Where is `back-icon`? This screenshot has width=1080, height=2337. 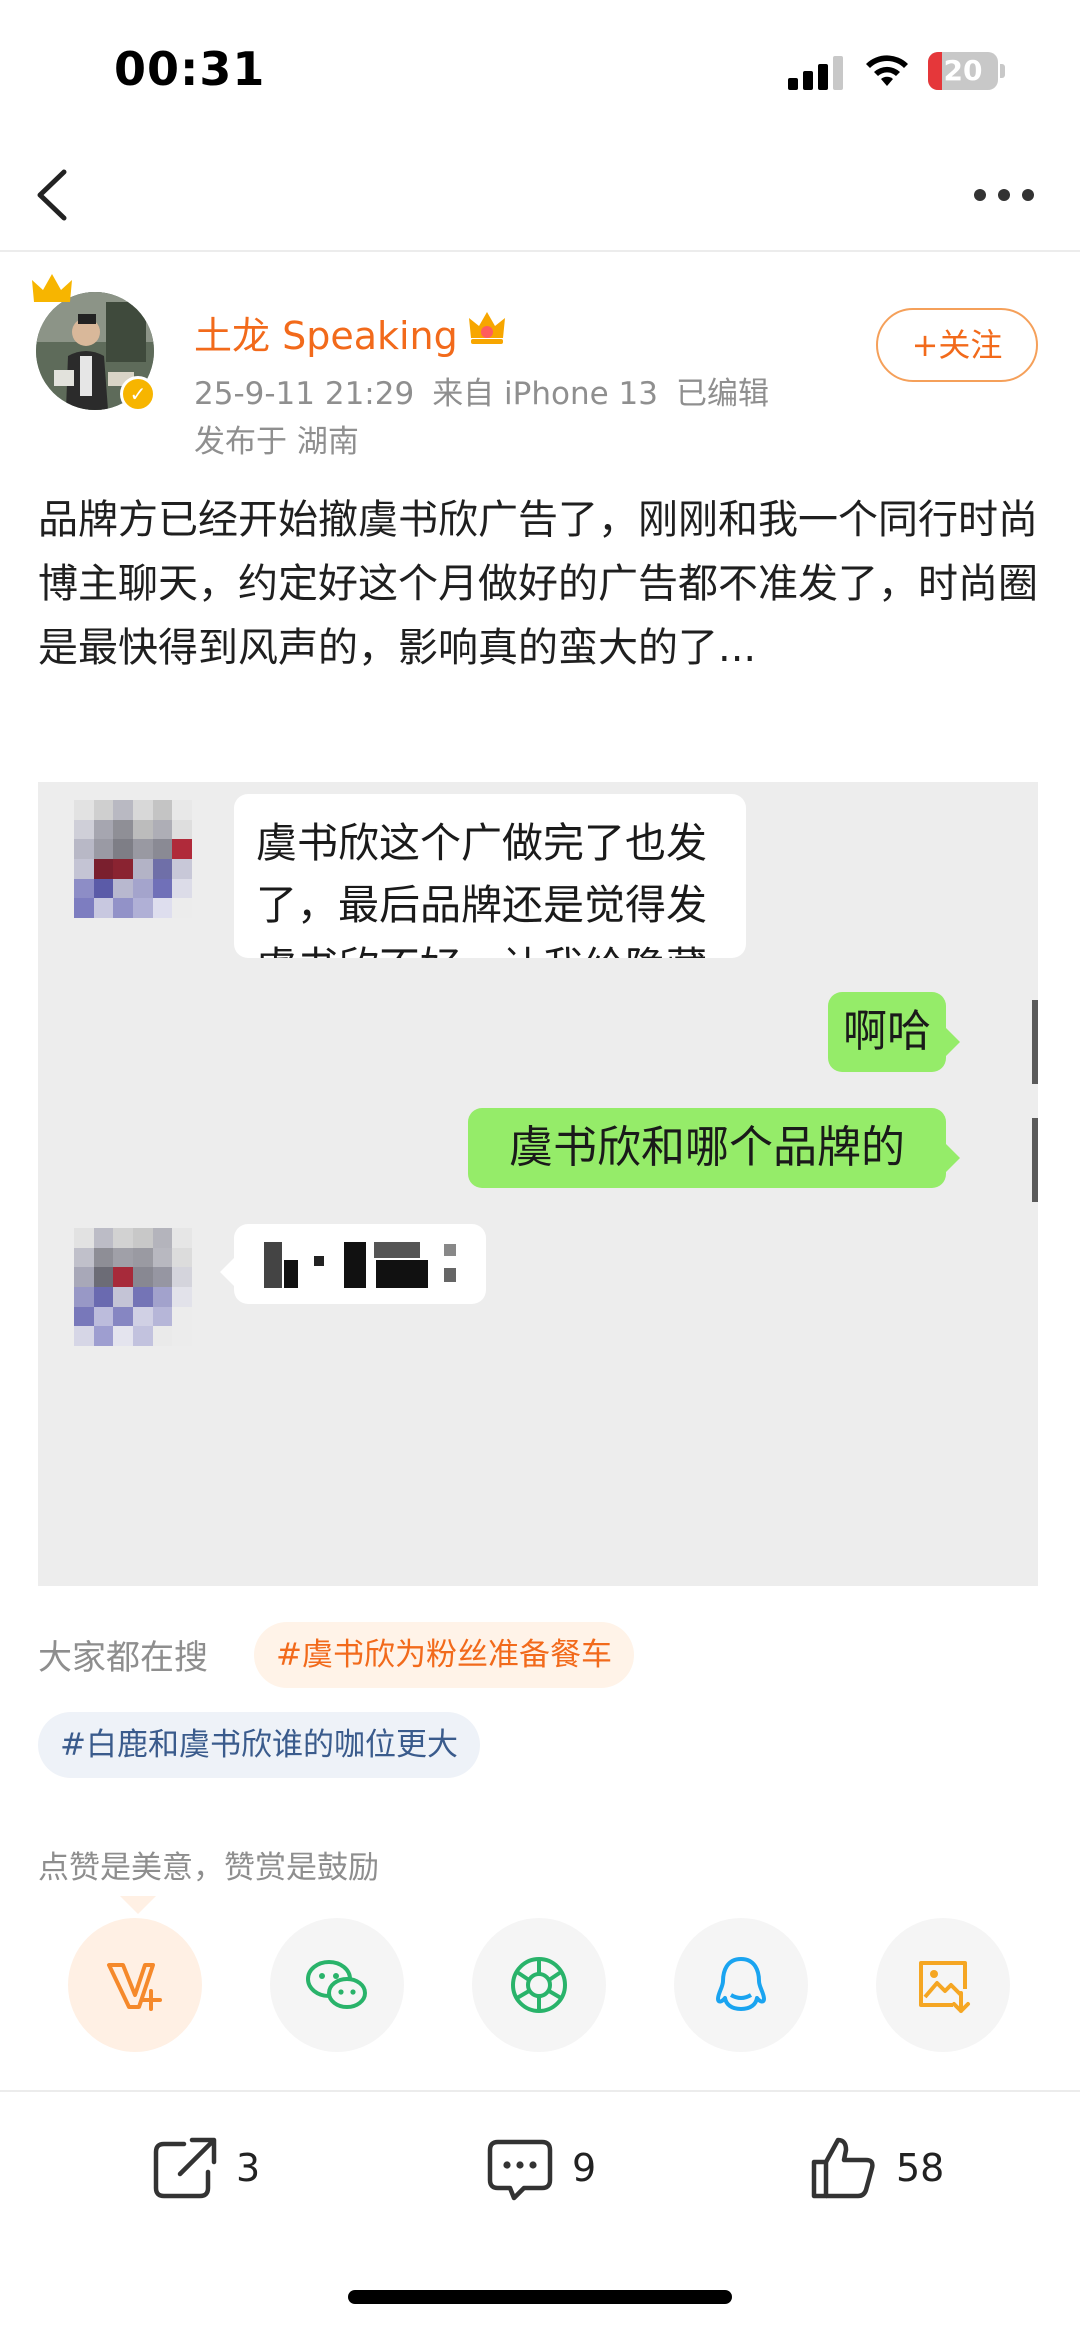 back-icon is located at coordinates (56, 195).